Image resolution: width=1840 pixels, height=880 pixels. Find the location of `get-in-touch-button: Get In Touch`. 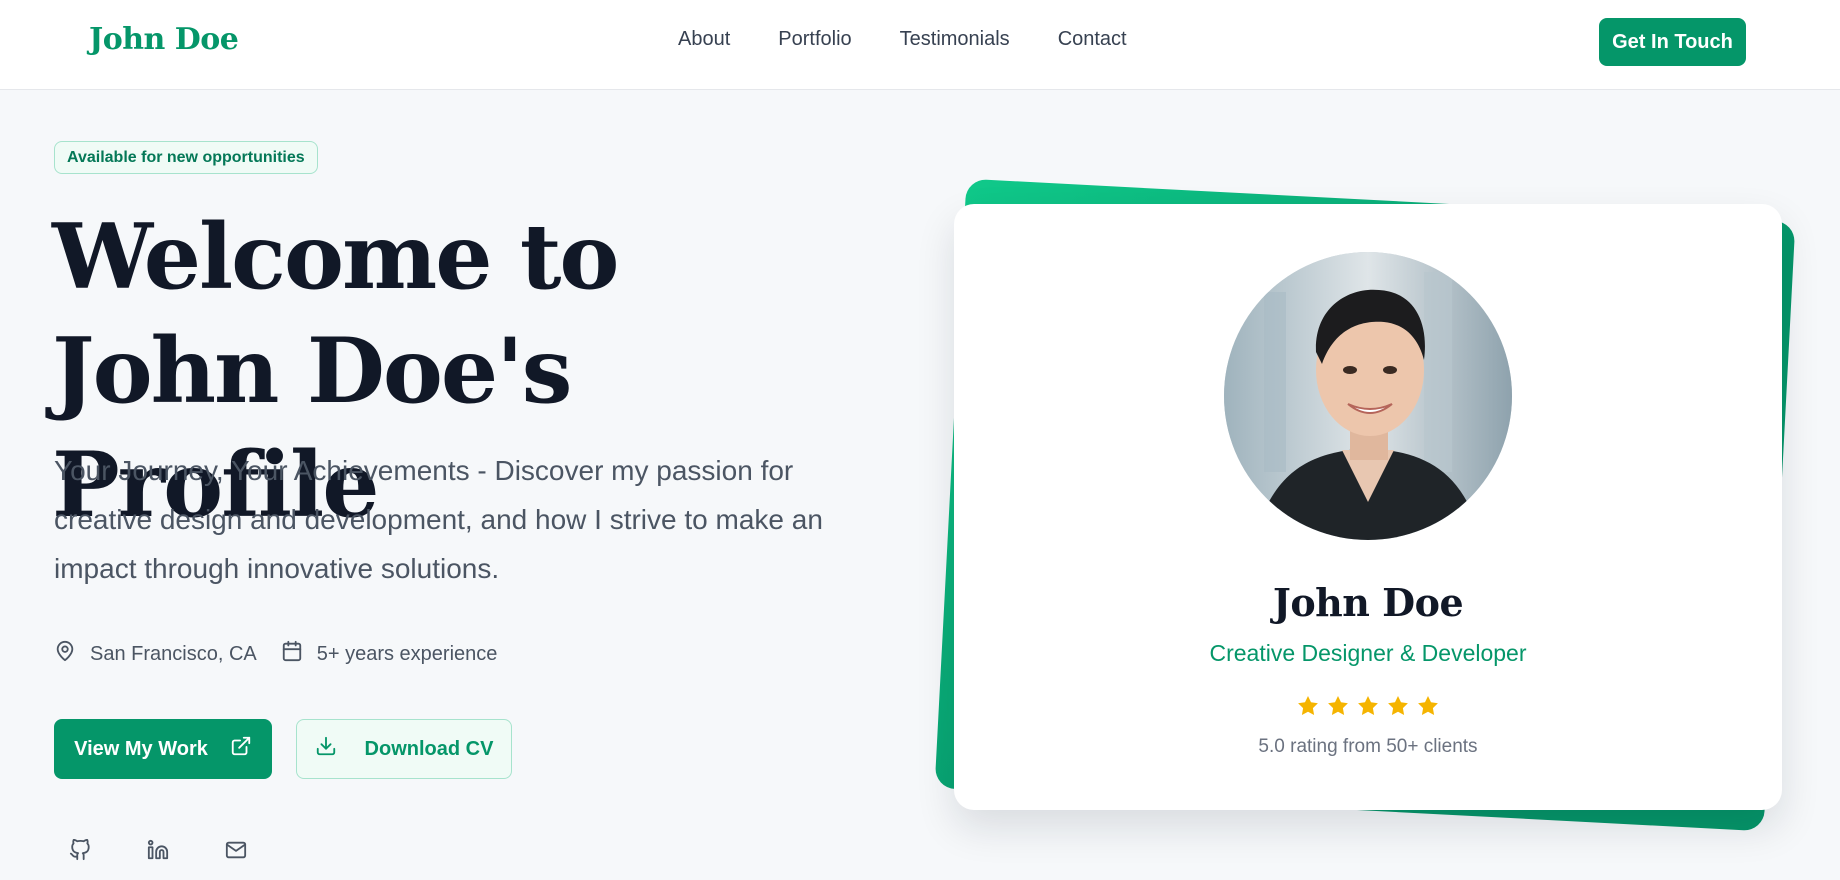

get-in-touch-button: Get In Touch is located at coordinates (1672, 42).